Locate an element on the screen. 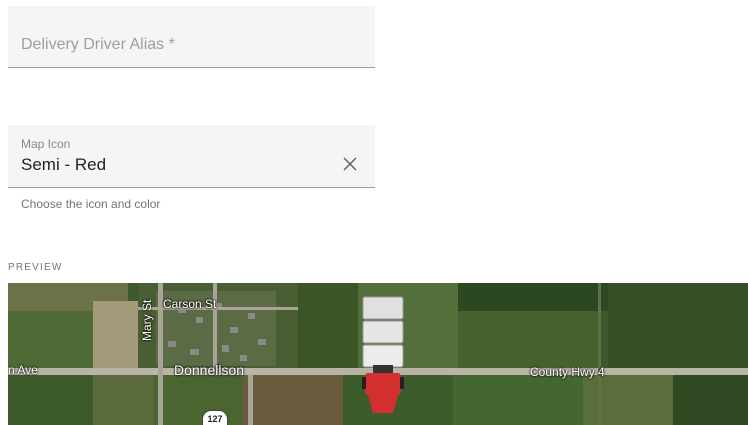 Image resolution: width=748 pixels, height=425 pixels. map-label-carson-st: Carson St is located at coordinates (190, 304).